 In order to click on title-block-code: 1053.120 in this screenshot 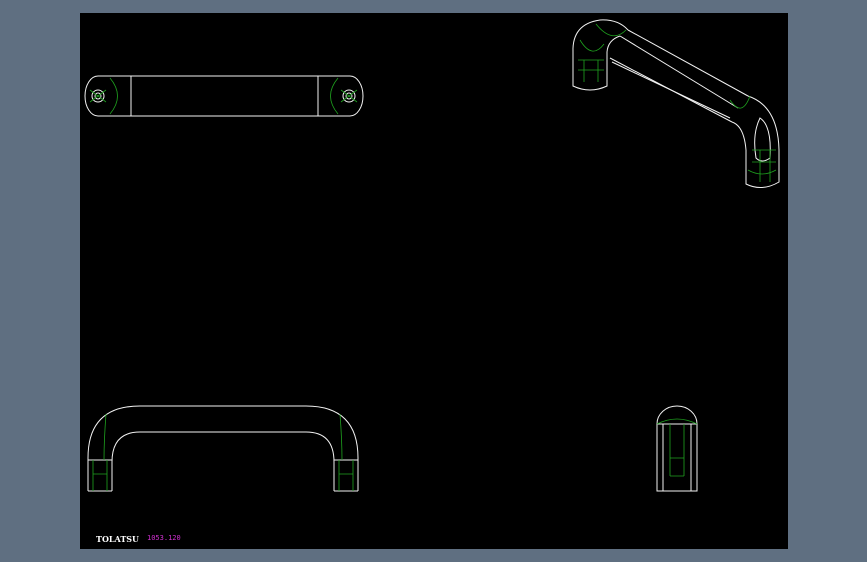, I will do `click(164, 538)`.